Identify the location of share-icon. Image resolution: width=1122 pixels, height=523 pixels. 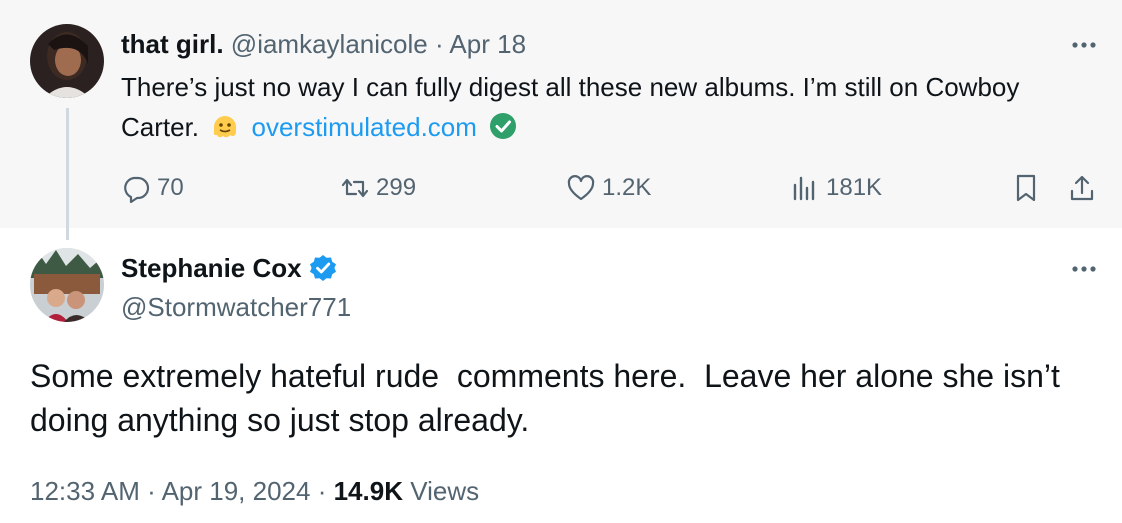
(1082, 188).